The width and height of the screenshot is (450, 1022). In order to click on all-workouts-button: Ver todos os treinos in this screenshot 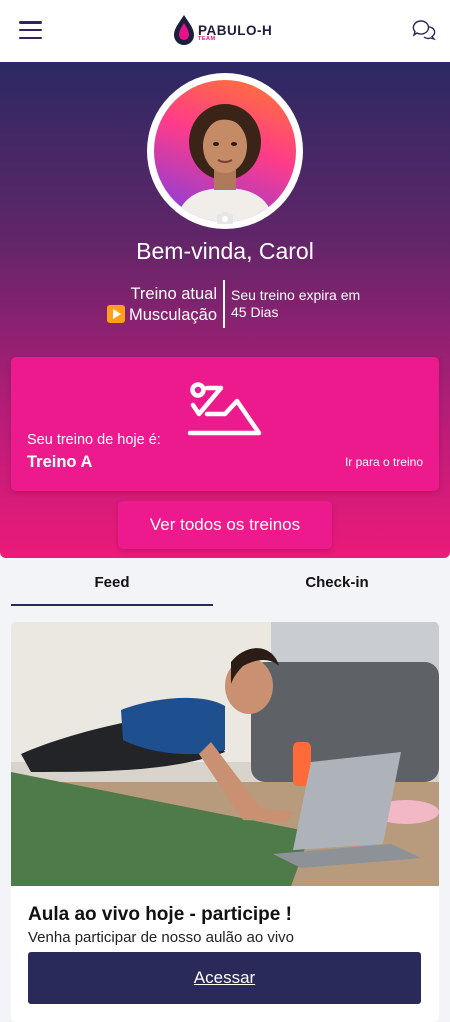, I will do `click(225, 525)`.